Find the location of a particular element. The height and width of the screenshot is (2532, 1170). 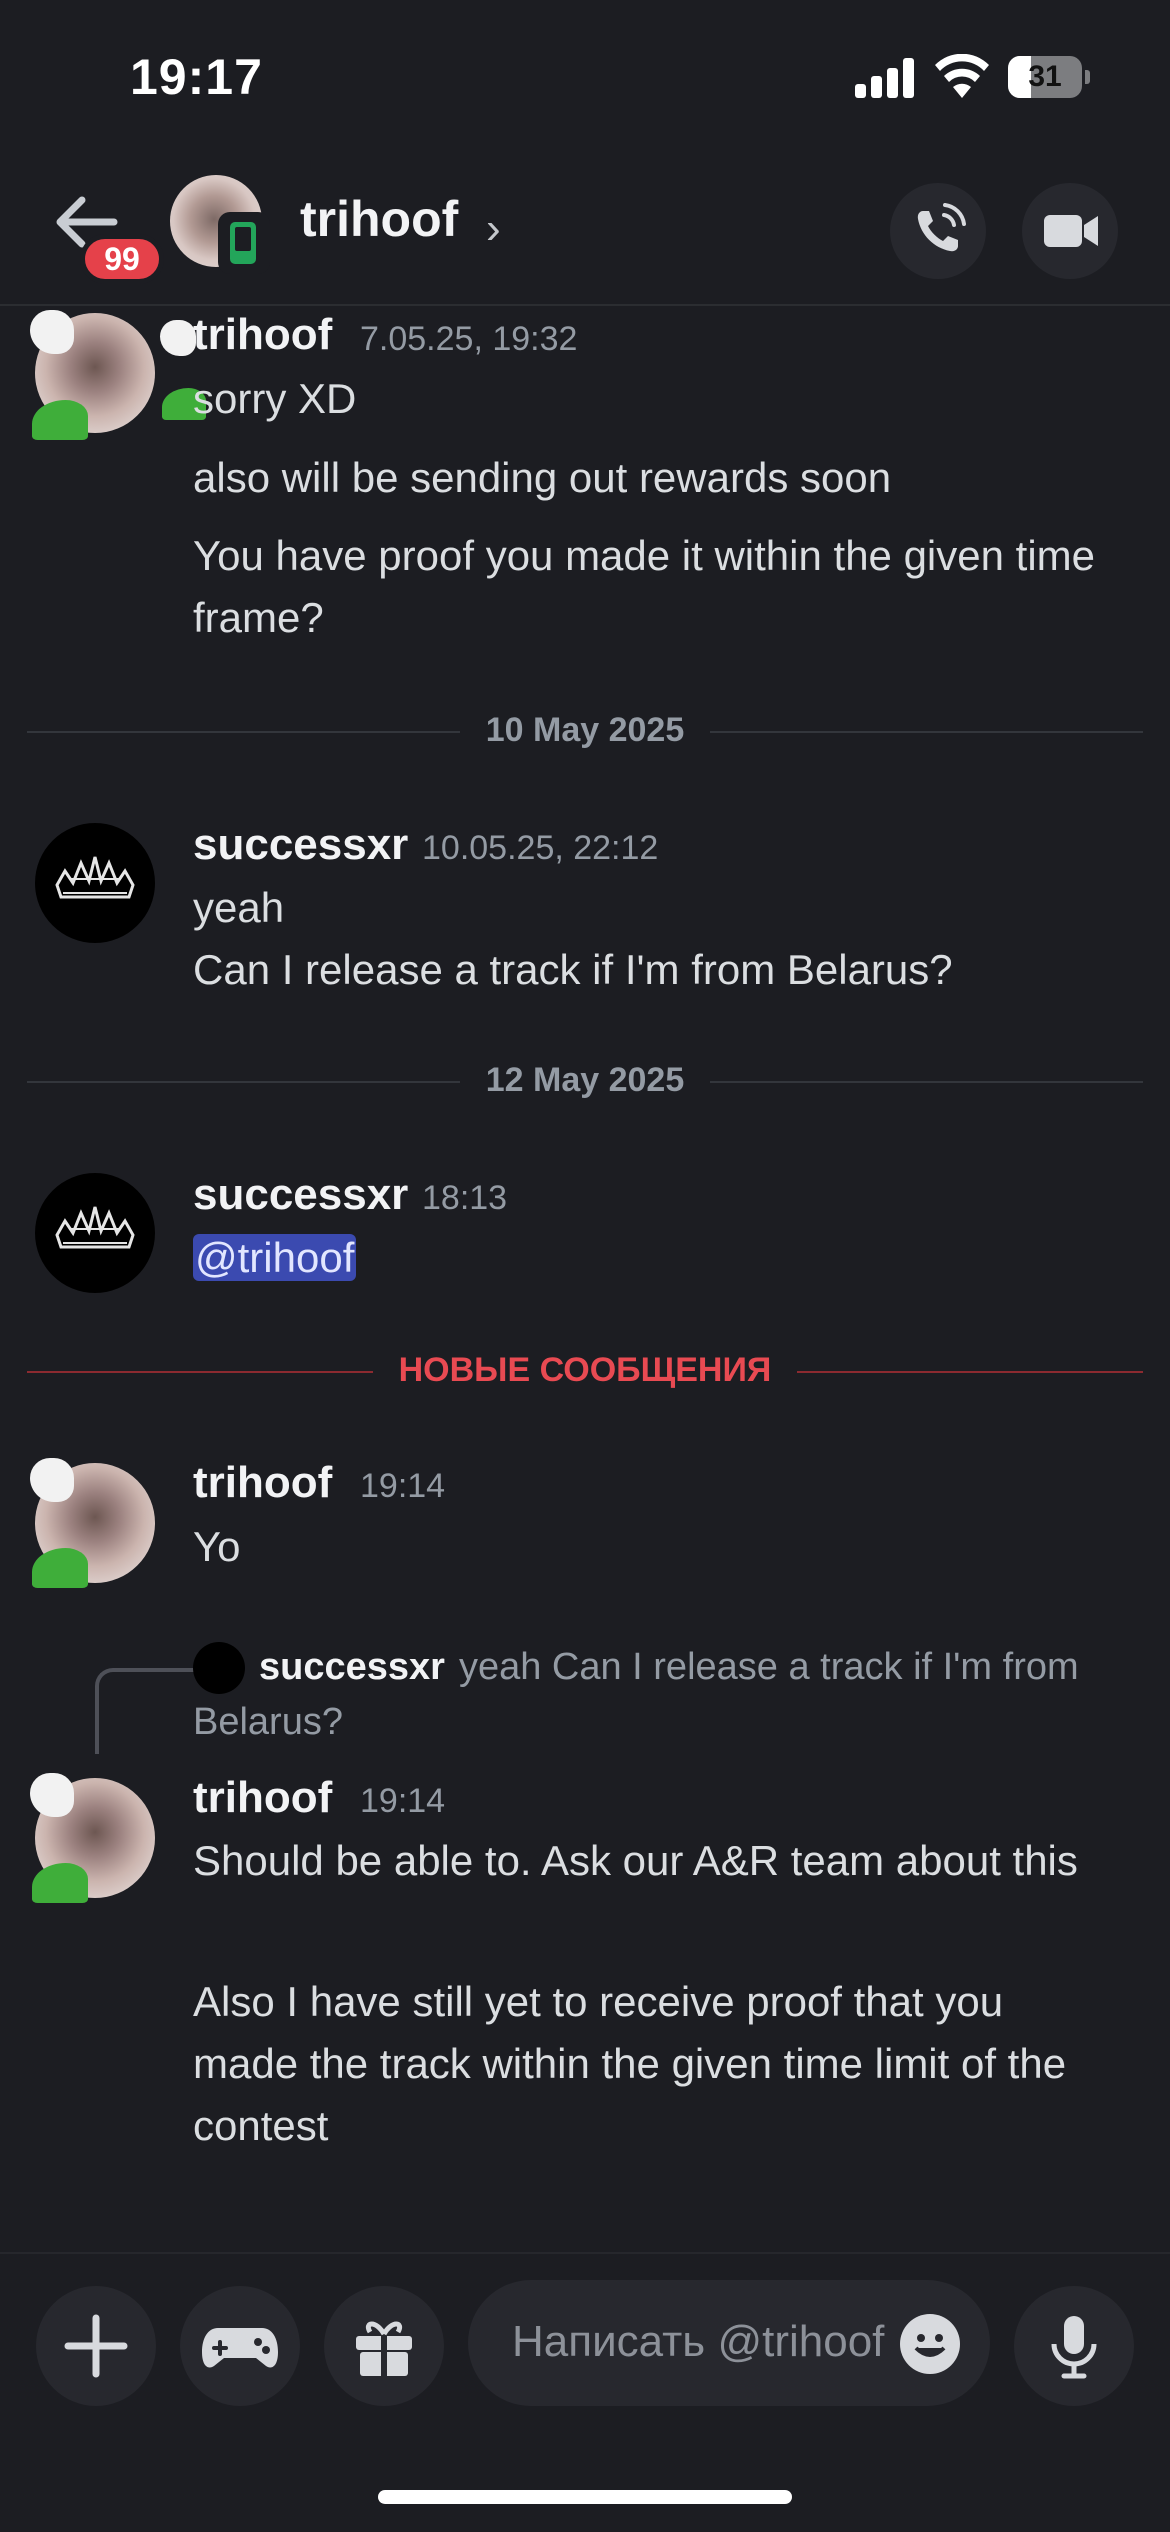

activities-button is located at coordinates (240, 2346).